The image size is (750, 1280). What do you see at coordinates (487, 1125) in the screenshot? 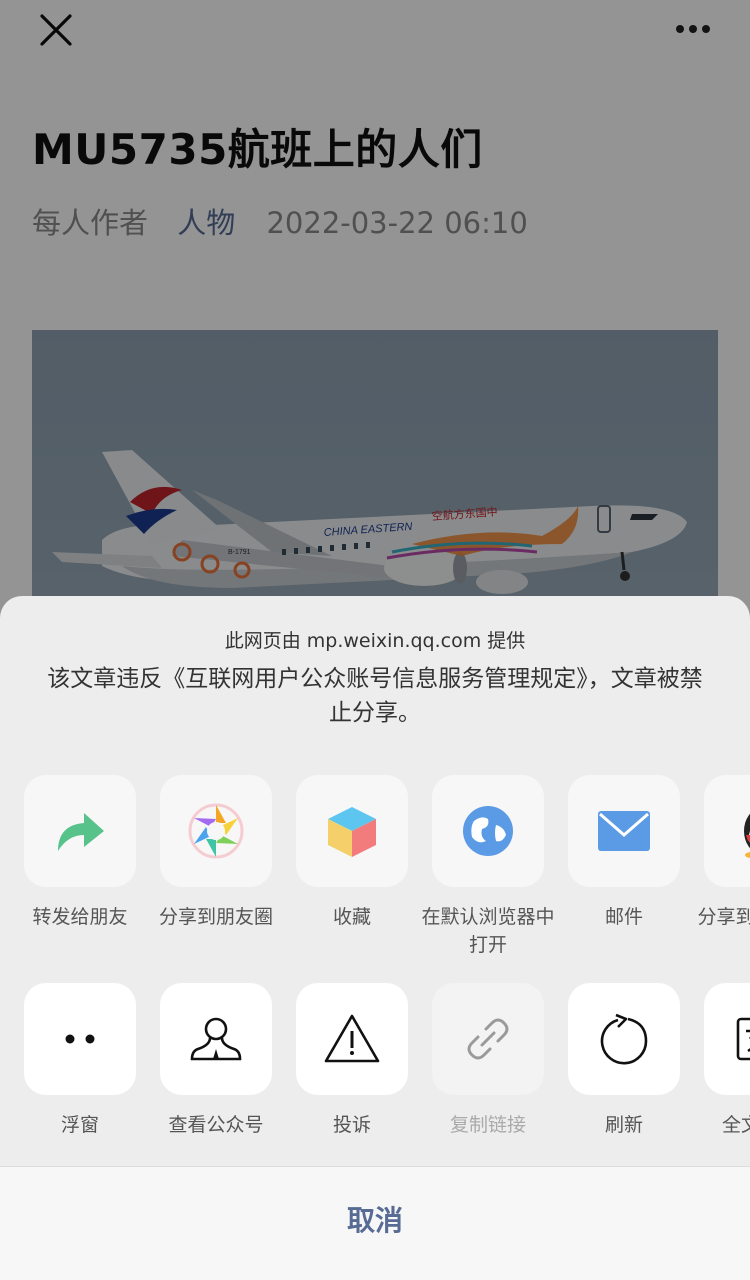
I see `copy-link-label: 复制链接` at bounding box center [487, 1125].